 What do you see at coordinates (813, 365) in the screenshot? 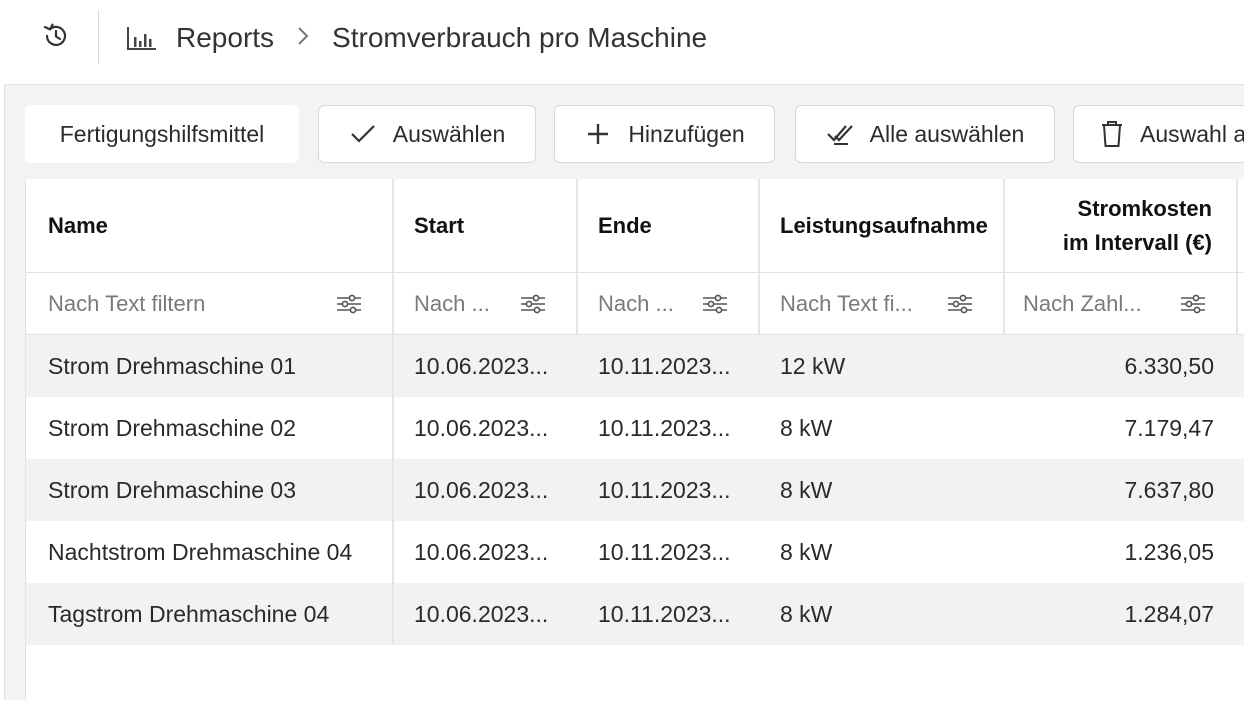
I see `cell-power: 12 kW` at bounding box center [813, 365].